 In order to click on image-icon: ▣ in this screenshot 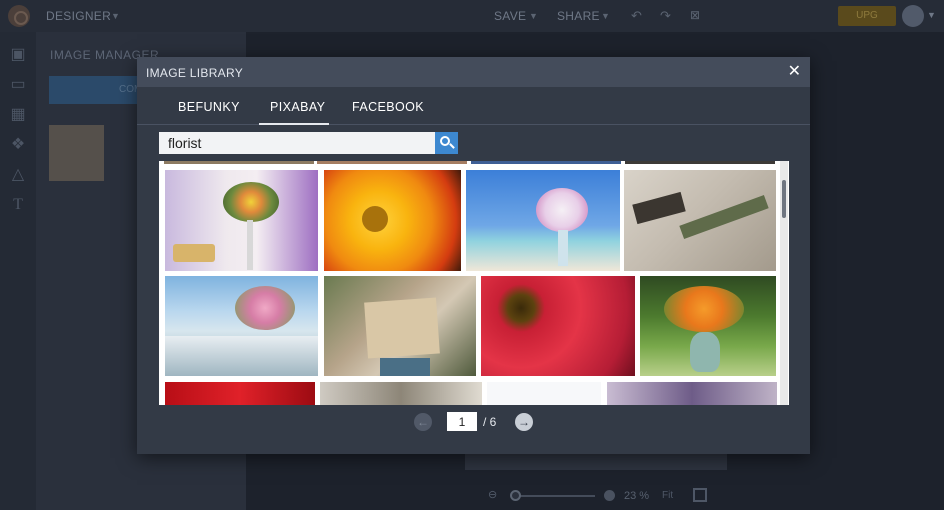, I will do `click(18, 55)`.